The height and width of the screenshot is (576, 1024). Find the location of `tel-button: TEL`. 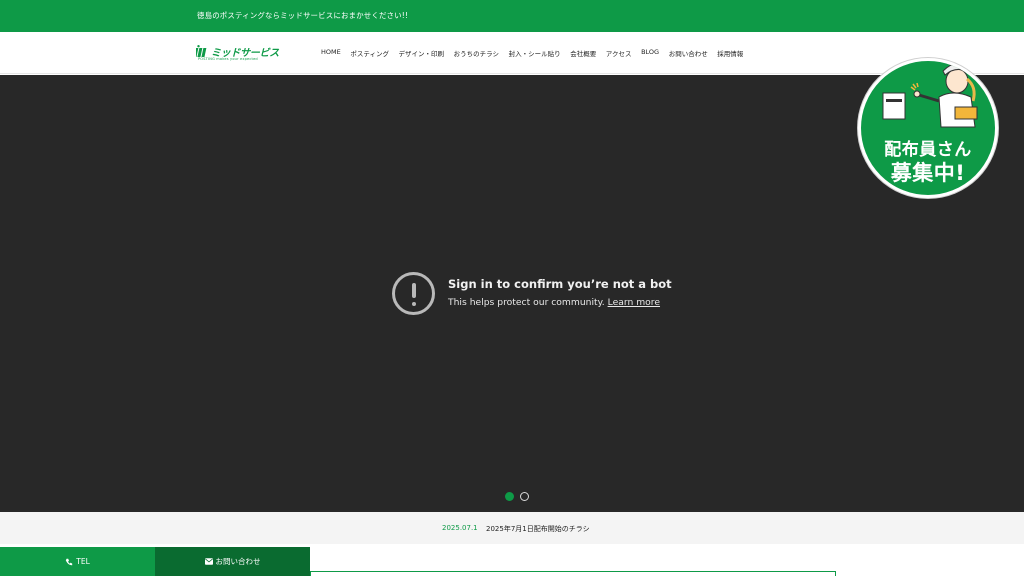

tel-button: TEL is located at coordinates (77, 561).